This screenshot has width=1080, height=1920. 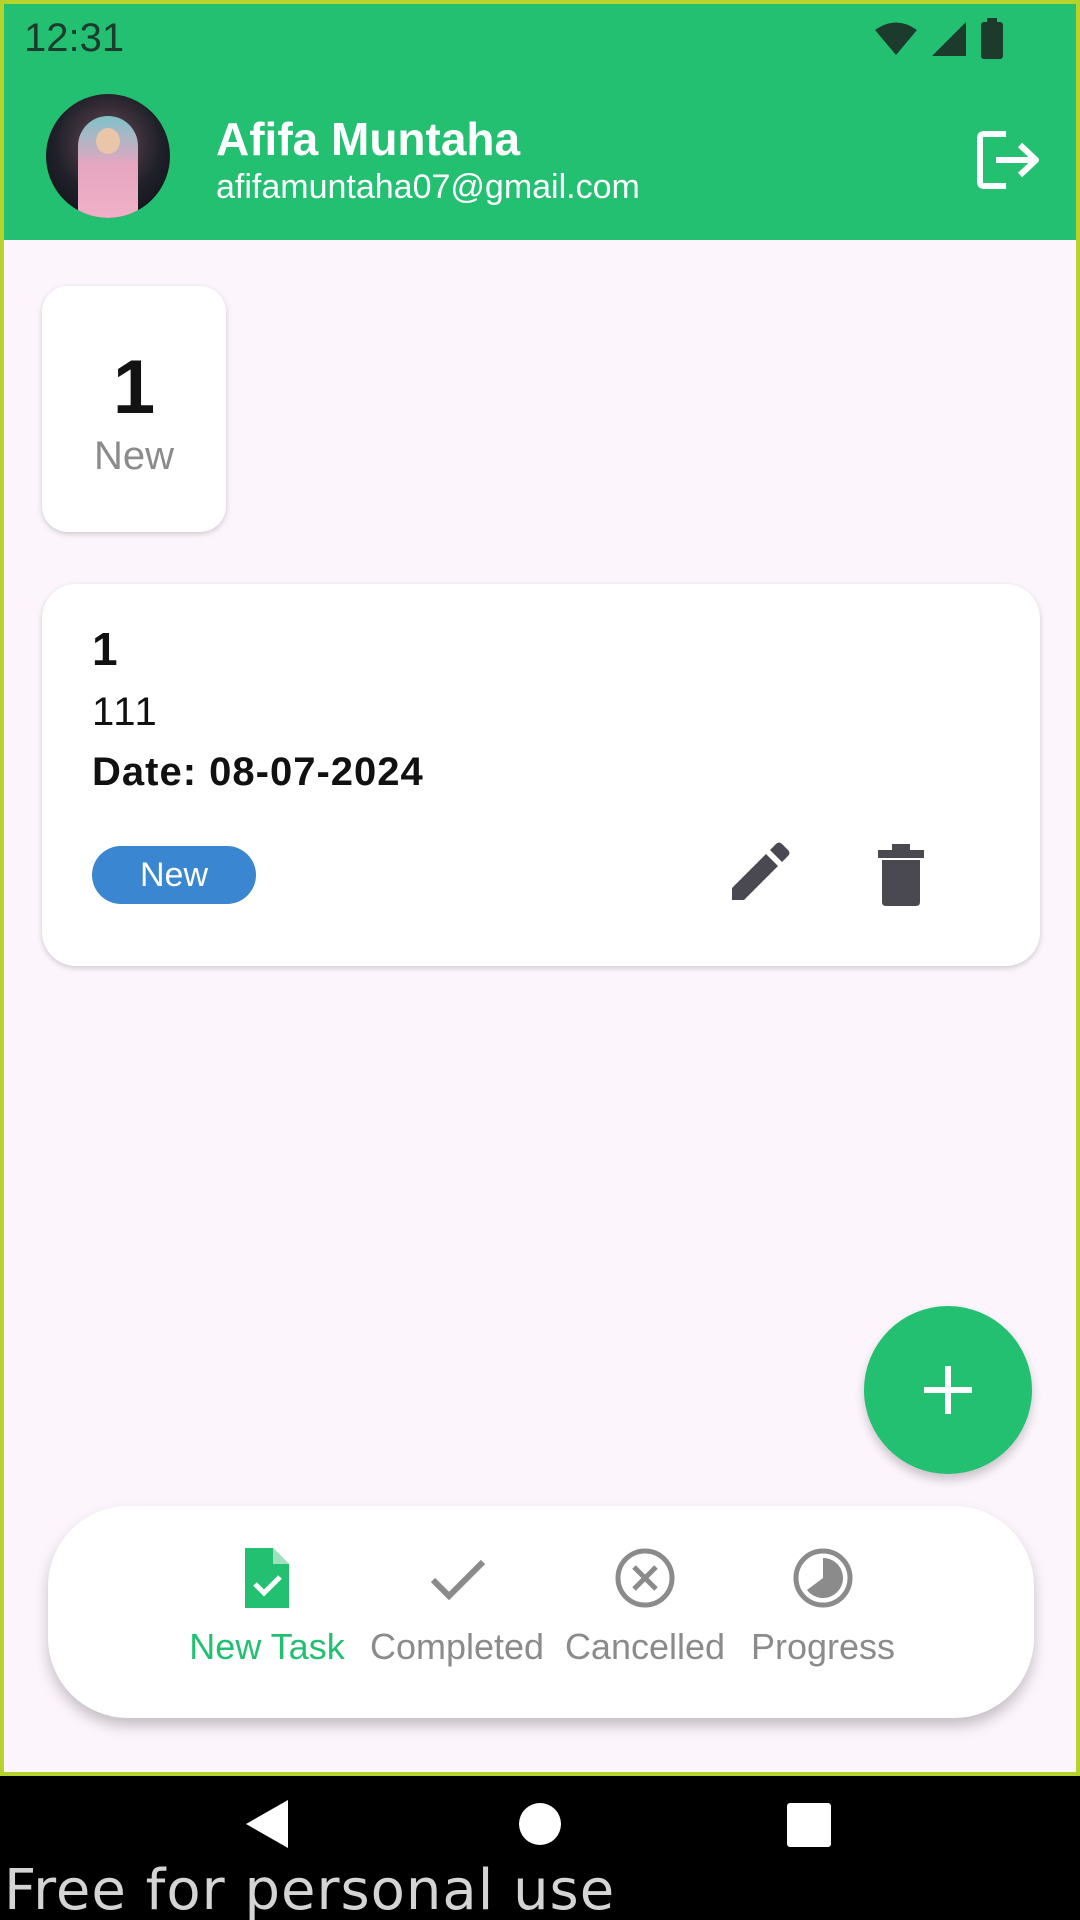 I want to click on trash-icon, so click(x=901, y=875).